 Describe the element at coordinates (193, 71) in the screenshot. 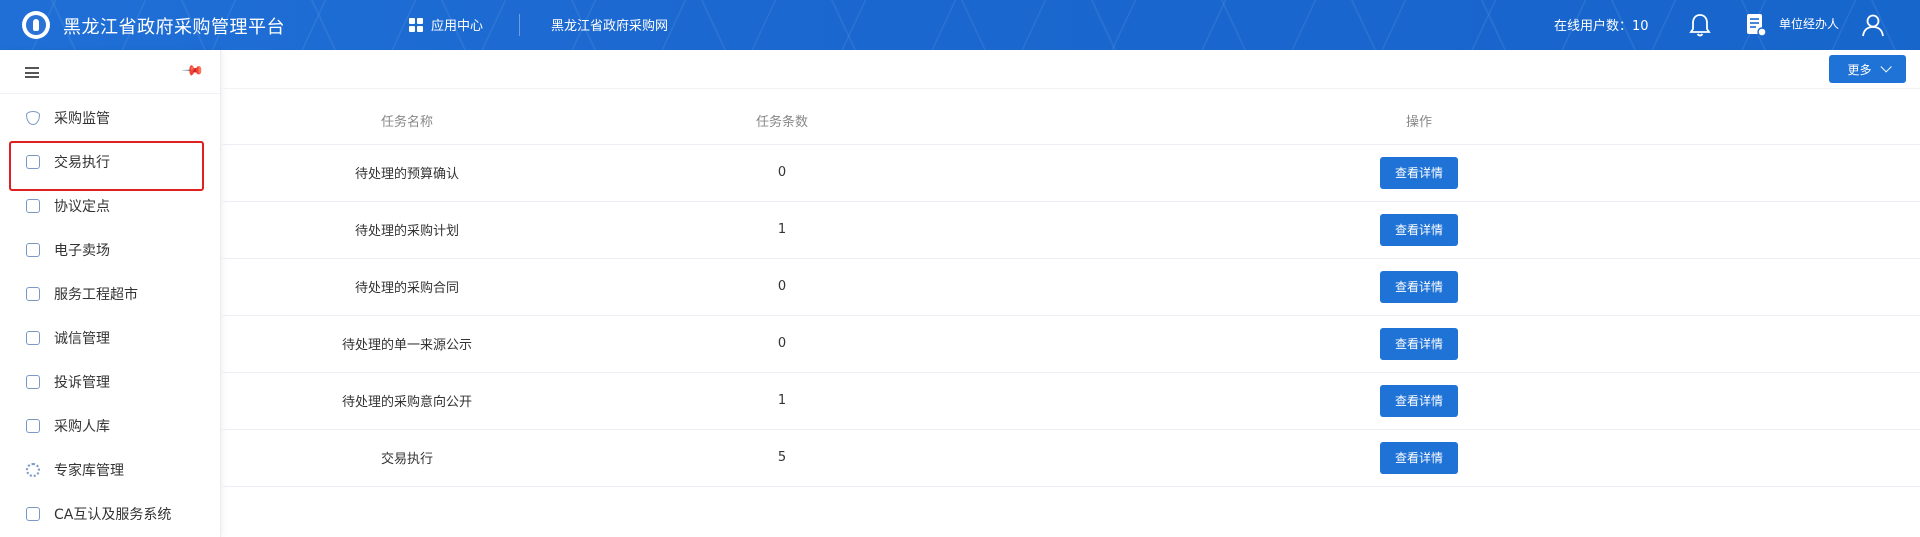

I see `pin-icon: 📌` at that location.